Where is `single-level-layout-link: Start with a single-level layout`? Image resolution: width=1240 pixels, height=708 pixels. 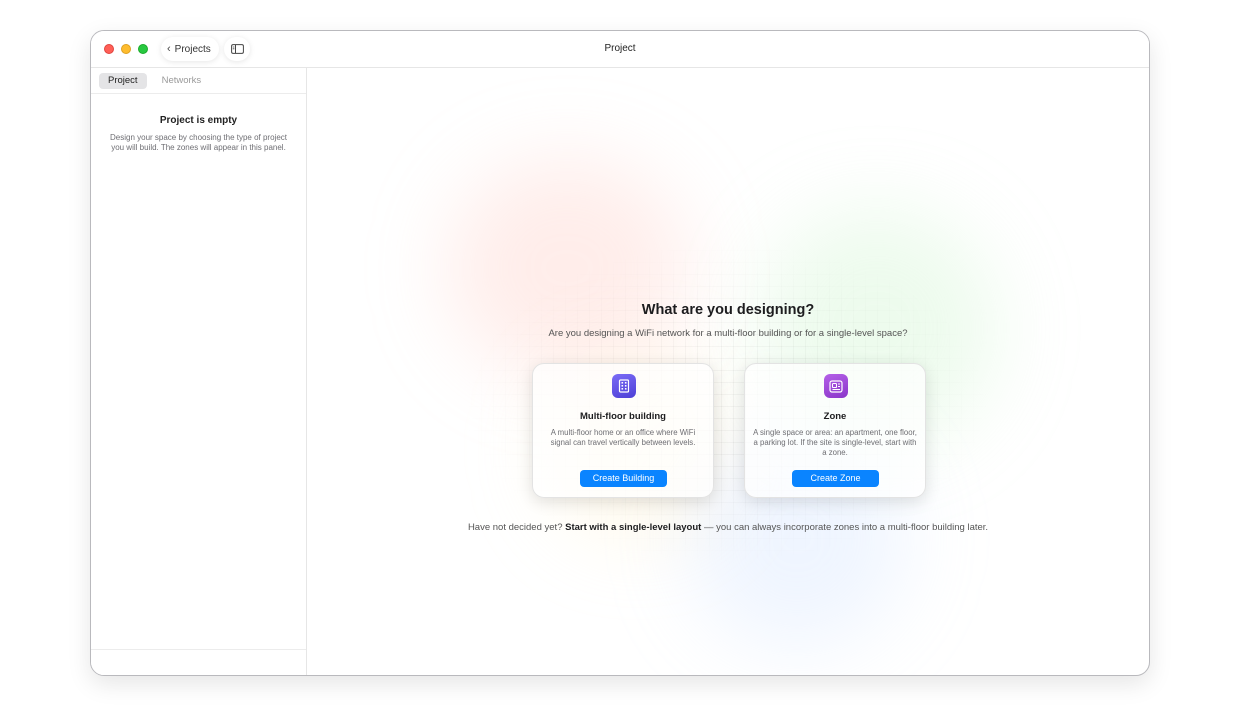
single-level-layout-link: Start with a single-level layout is located at coordinates (633, 527).